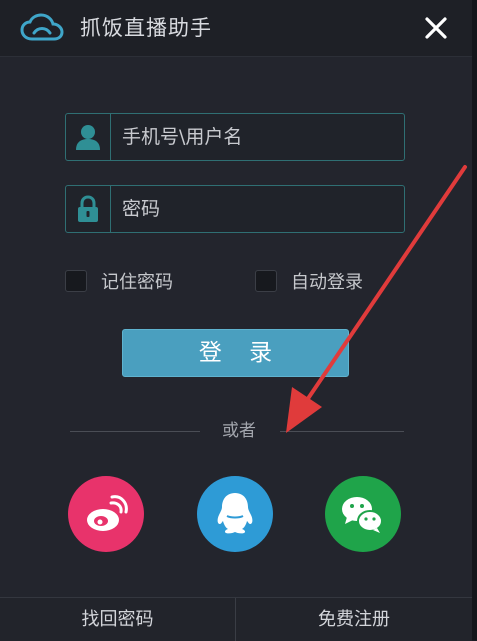 This screenshot has width=477, height=641. Describe the element at coordinates (42, 27) in the screenshot. I see `cloud-logo-icon` at that location.